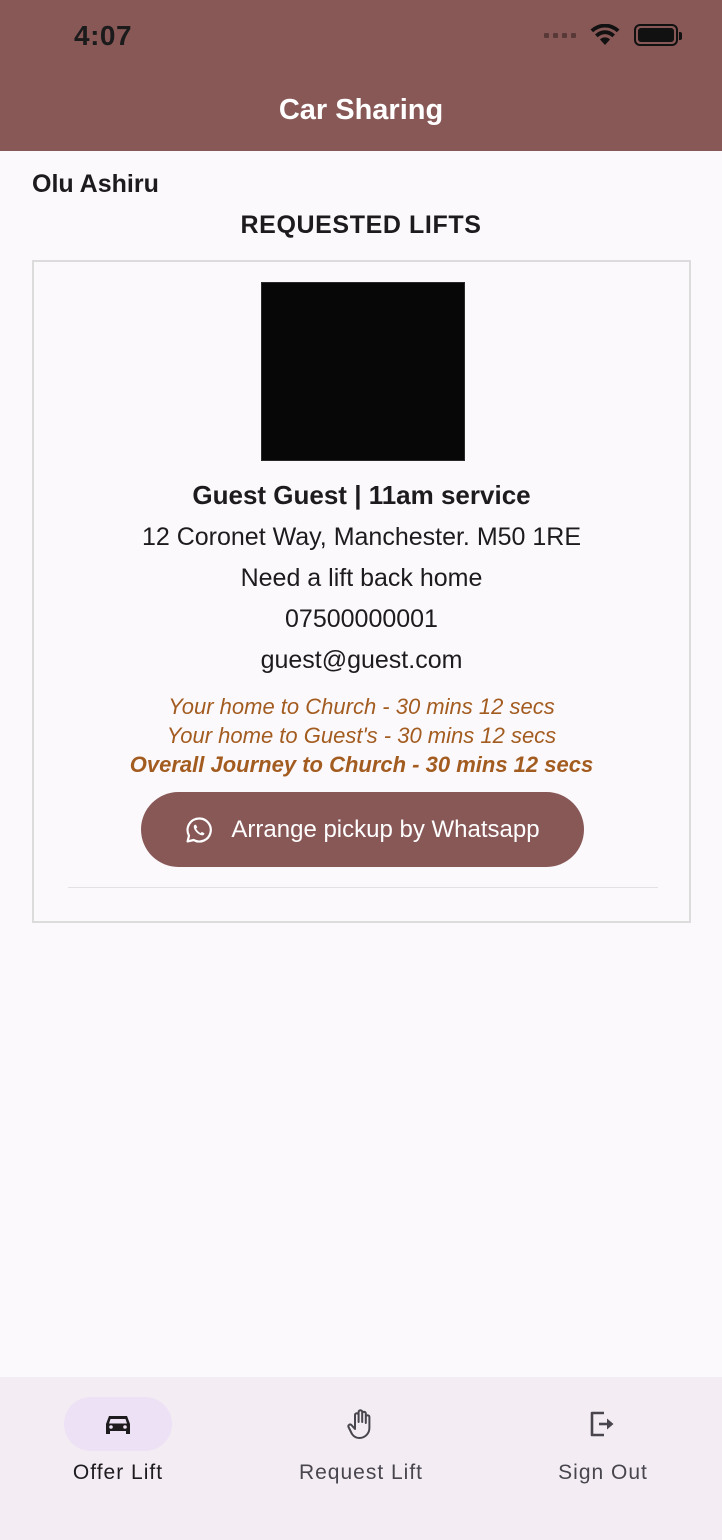  What do you see at coordinates (385, 829) in the screenshot?
I see `whatsapp-button-label: Arrange pickup by Whatsapp` at bounding box center [385, 829].